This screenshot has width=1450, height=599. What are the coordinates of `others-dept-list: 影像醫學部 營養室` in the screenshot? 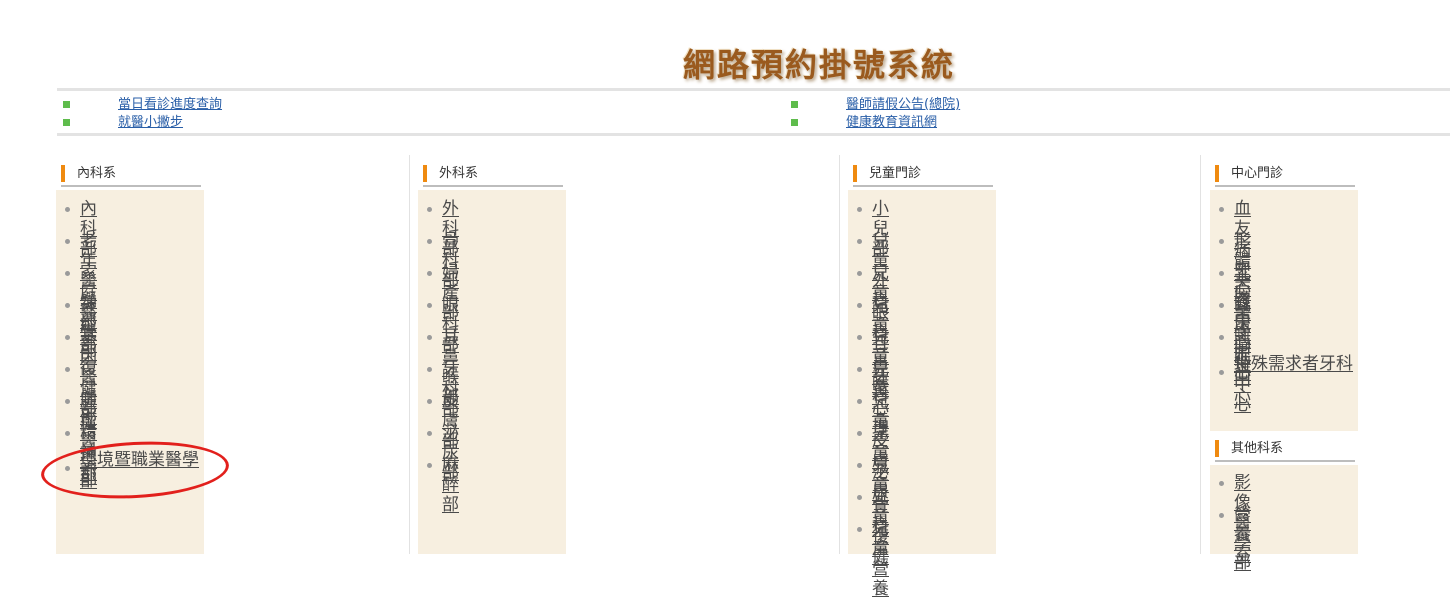 It's located at (1284, 519).